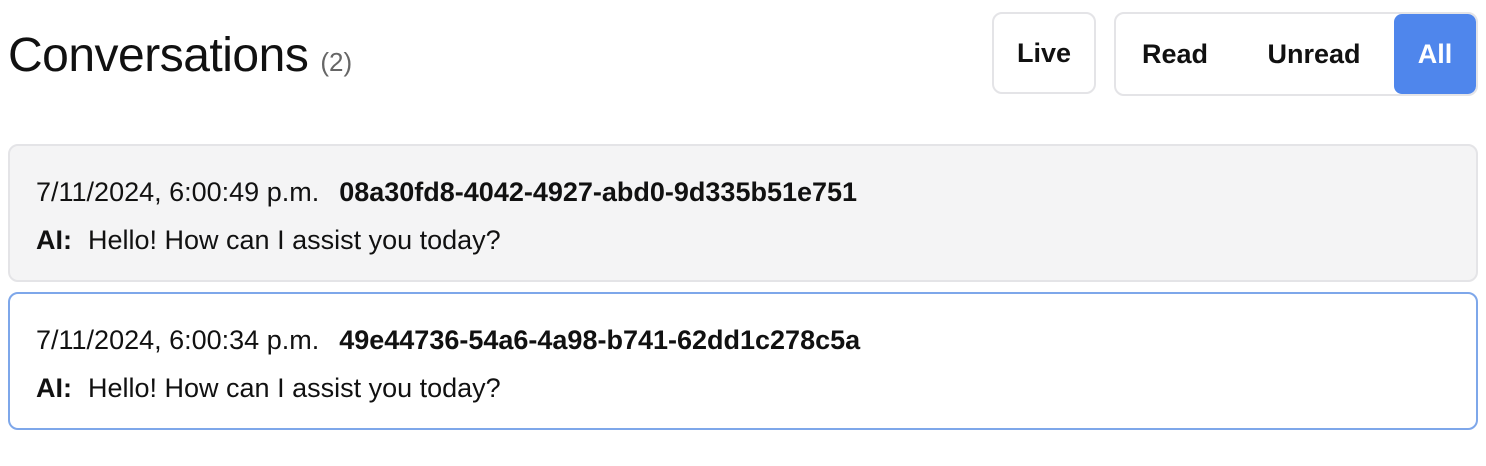 Image resolution: width=1486 pixels, height=466 pixels. What do you see at coordinates (178, 192) in the screenshot?
I see `conversation-timestamp: 7/11/2024, 6:00:49 p.m.` at bounding box center [178, 192].